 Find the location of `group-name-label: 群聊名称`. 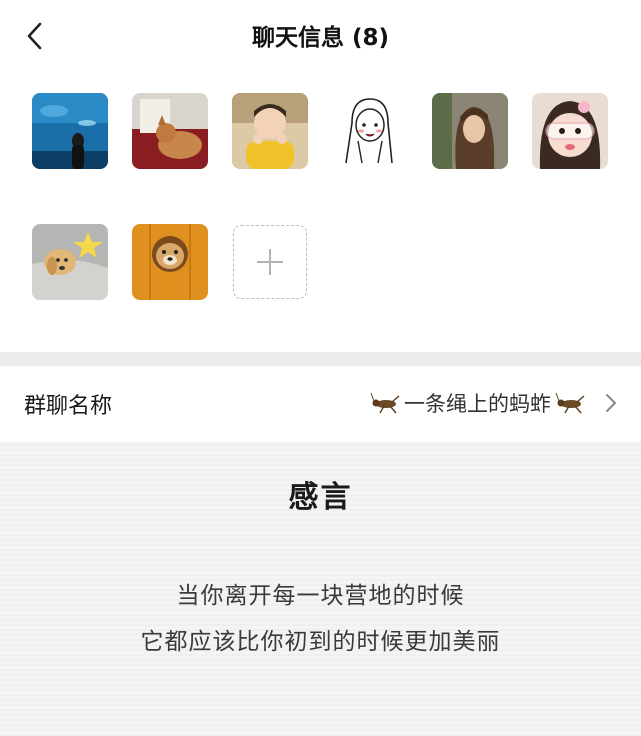

group-name-label: 群聊名称 is located at coordinates (68, 406).